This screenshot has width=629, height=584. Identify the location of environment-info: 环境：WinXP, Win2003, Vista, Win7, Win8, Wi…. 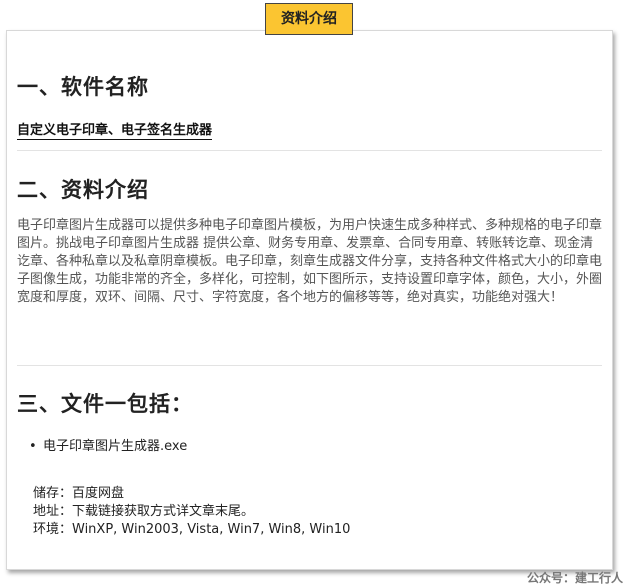
(192, 529).